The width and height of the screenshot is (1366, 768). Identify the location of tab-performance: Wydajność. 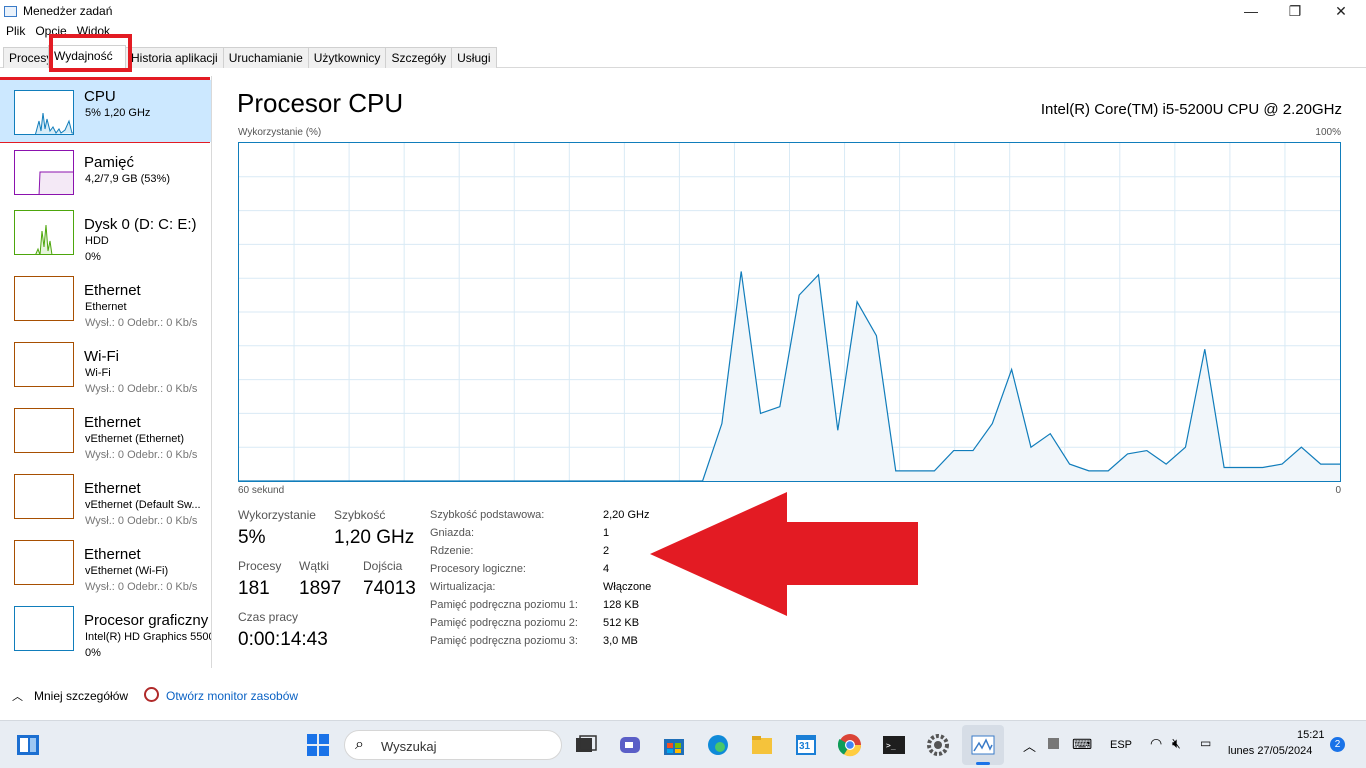
(87, 56).